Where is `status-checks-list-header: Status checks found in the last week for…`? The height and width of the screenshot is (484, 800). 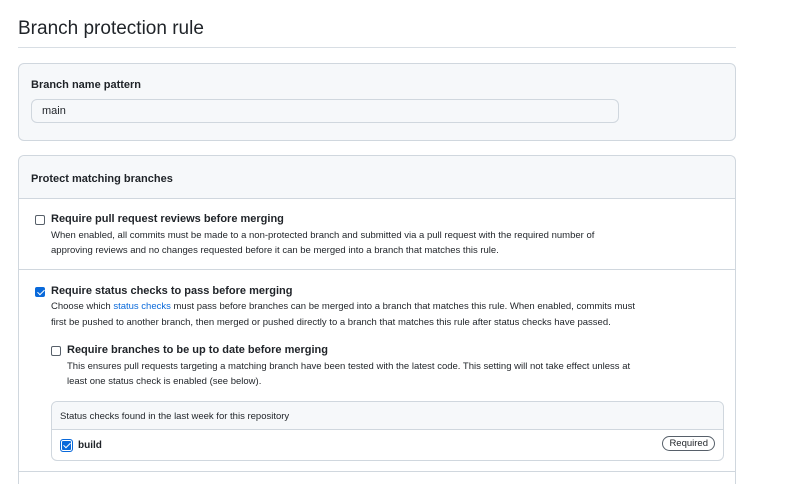
status-checks-list-header: Status checks found in the last week for… is located at coordinates (387, 416).